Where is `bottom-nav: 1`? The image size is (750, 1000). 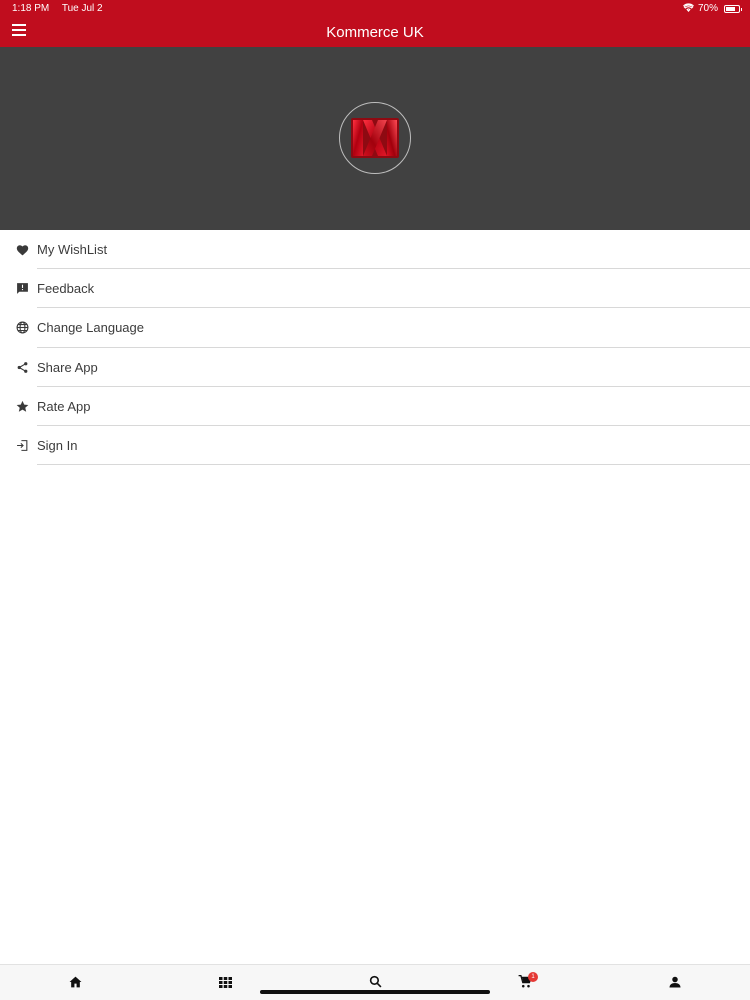 bottom-nav: 1 is located at coordinates (375, 982).